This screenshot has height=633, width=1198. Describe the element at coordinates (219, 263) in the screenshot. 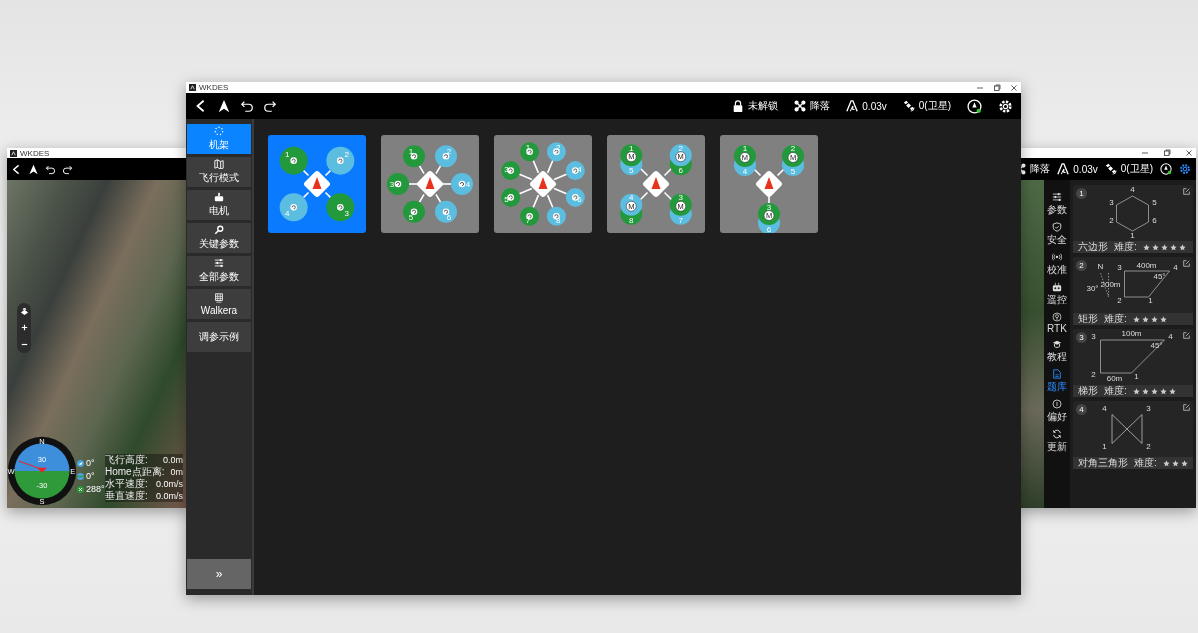

I see `sliders-icon` at that location.